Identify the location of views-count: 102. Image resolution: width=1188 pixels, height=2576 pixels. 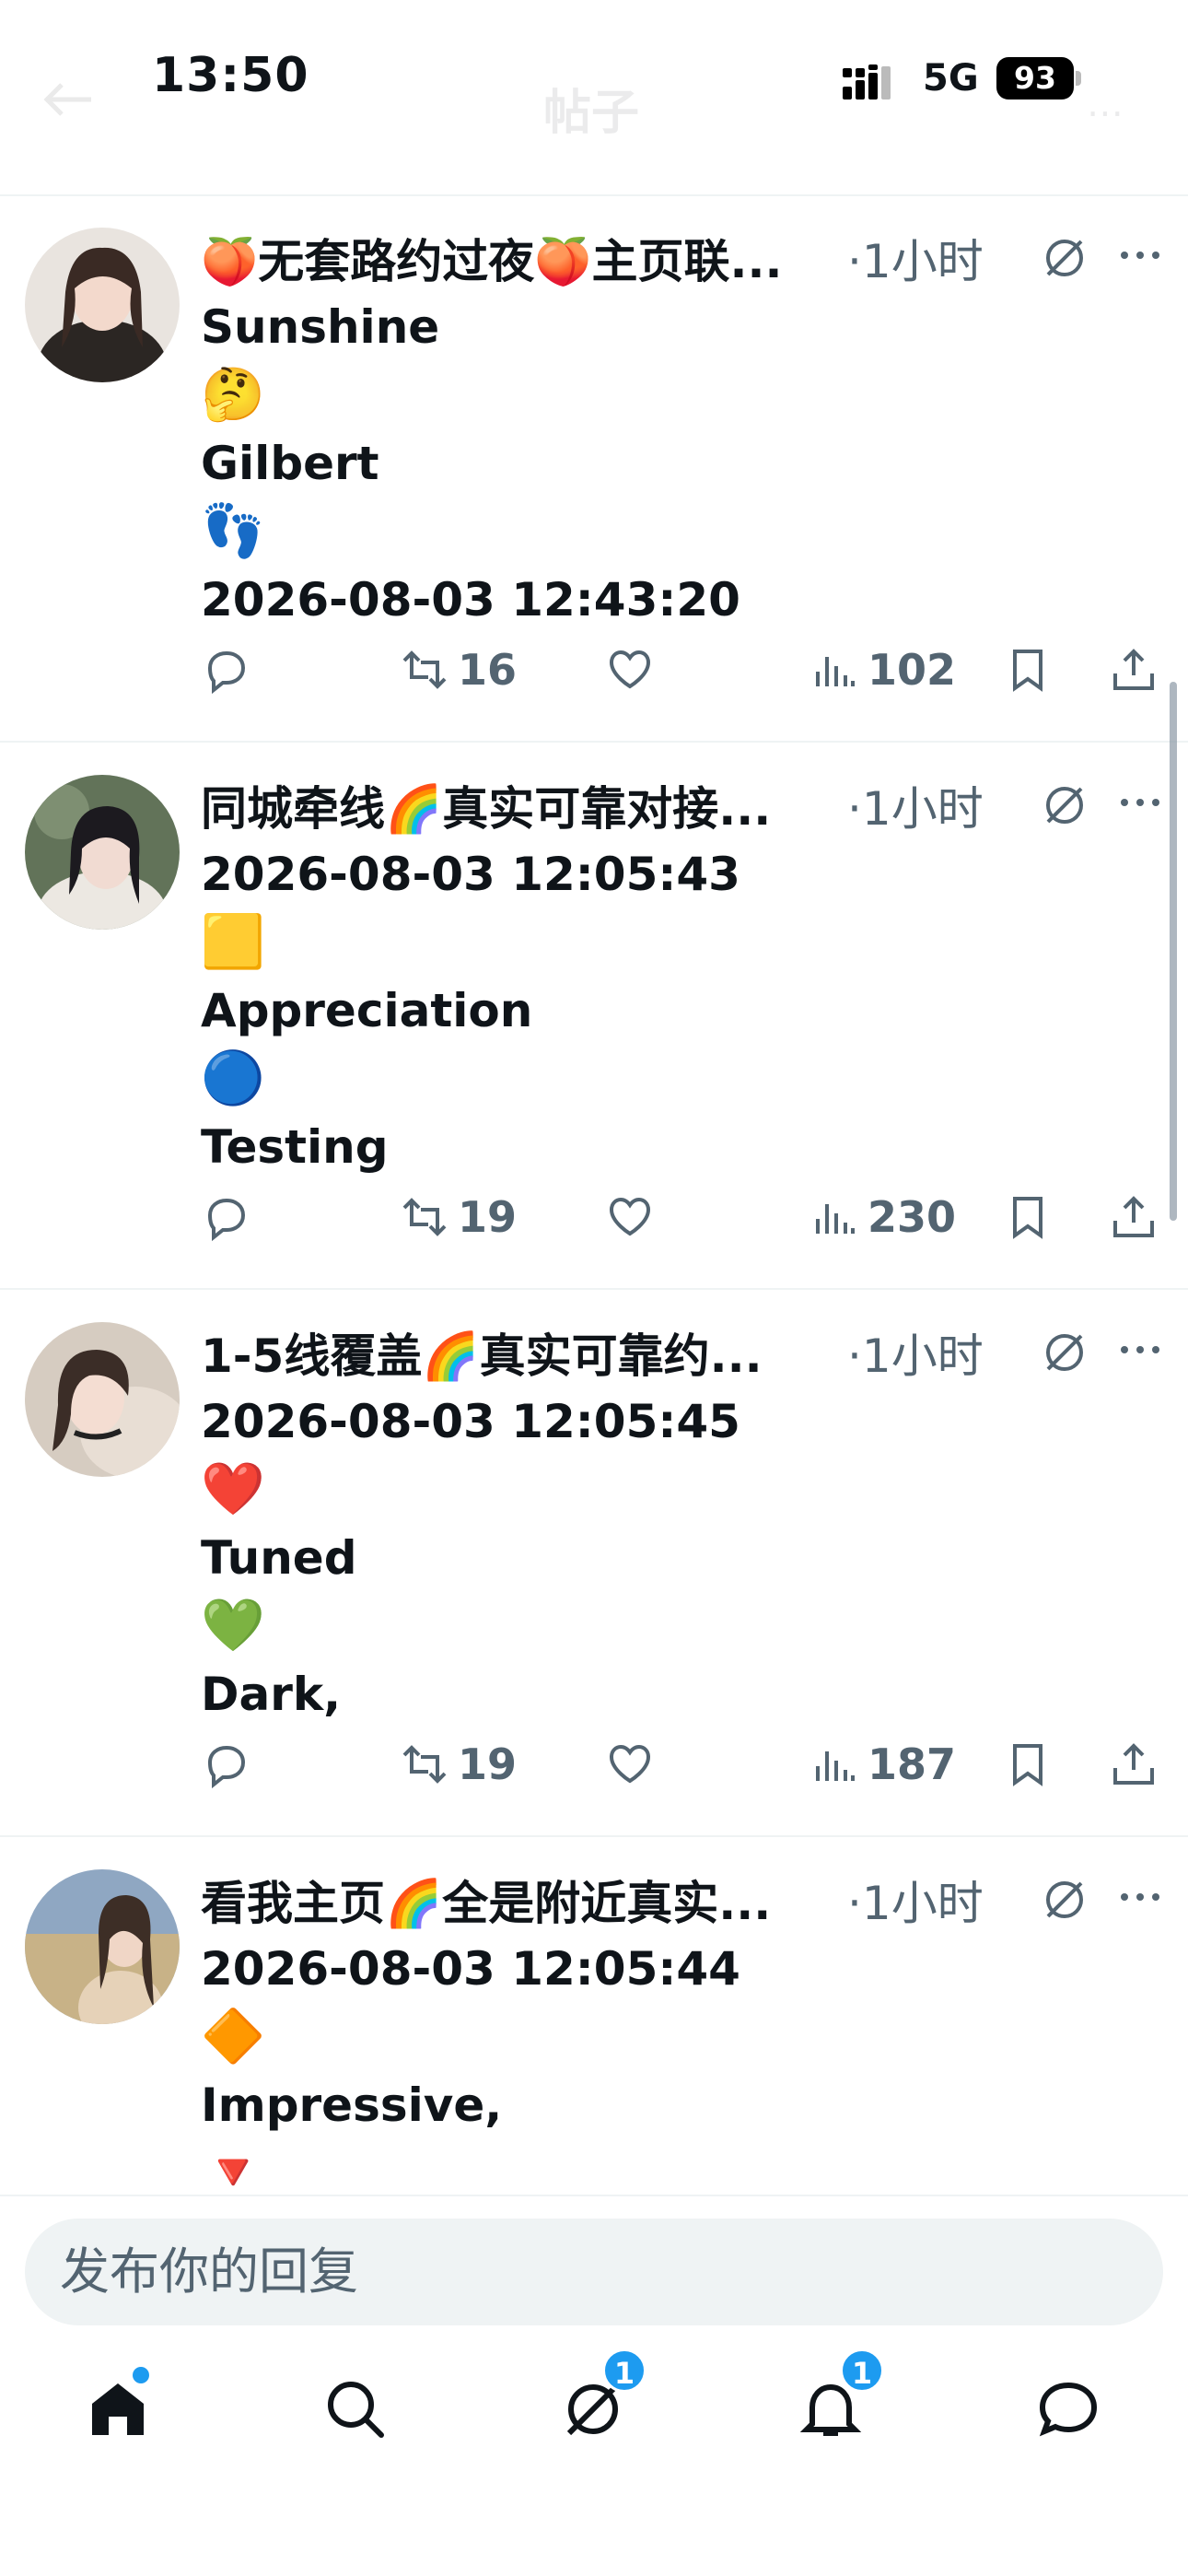
(912, 670).